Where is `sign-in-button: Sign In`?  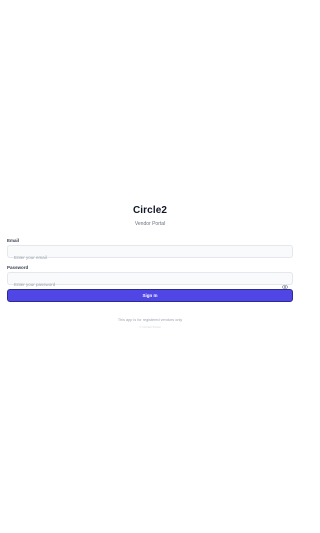 sign-in-button: Sign In is located at coordinates (150, 295).